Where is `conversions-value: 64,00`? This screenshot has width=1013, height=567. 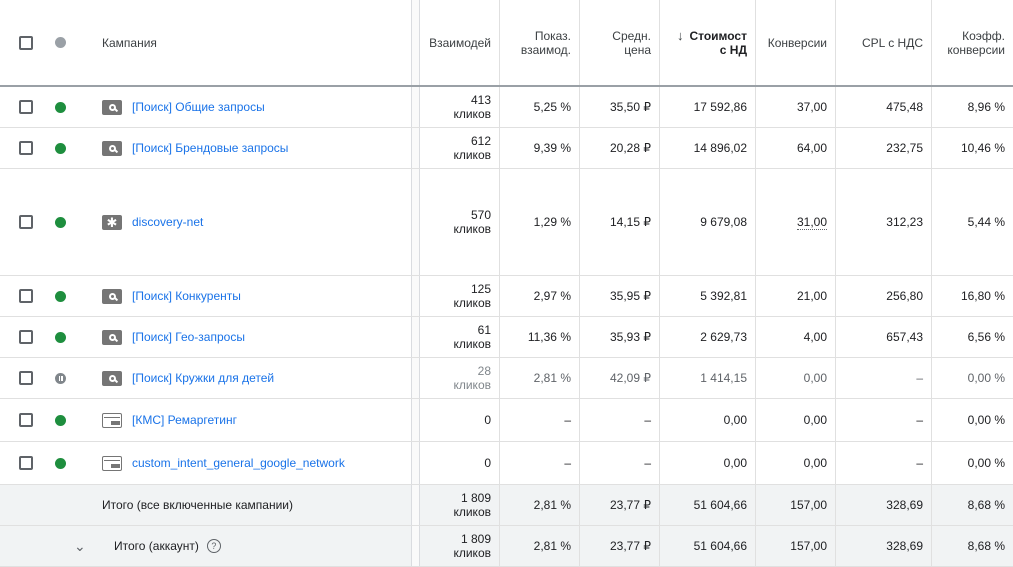
conversions-value: 64,00 is located at coordinates (812, 148).